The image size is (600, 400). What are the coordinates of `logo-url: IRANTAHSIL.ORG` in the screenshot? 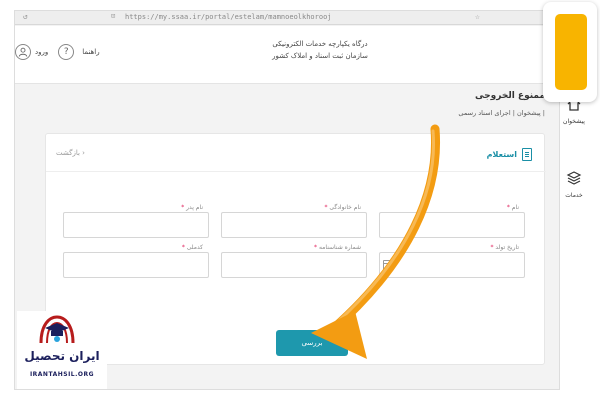 It's located at (62, 374).